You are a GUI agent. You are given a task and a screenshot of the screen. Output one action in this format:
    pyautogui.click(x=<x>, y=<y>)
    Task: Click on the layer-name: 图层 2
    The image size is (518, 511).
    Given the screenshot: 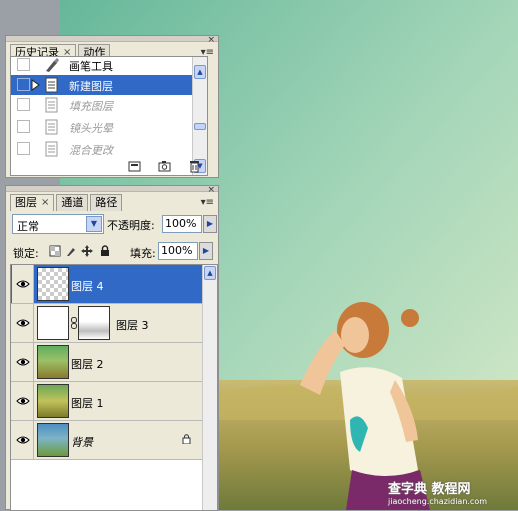 What is the action you would take?
    pyautogui.click(x=87, y=364)
    